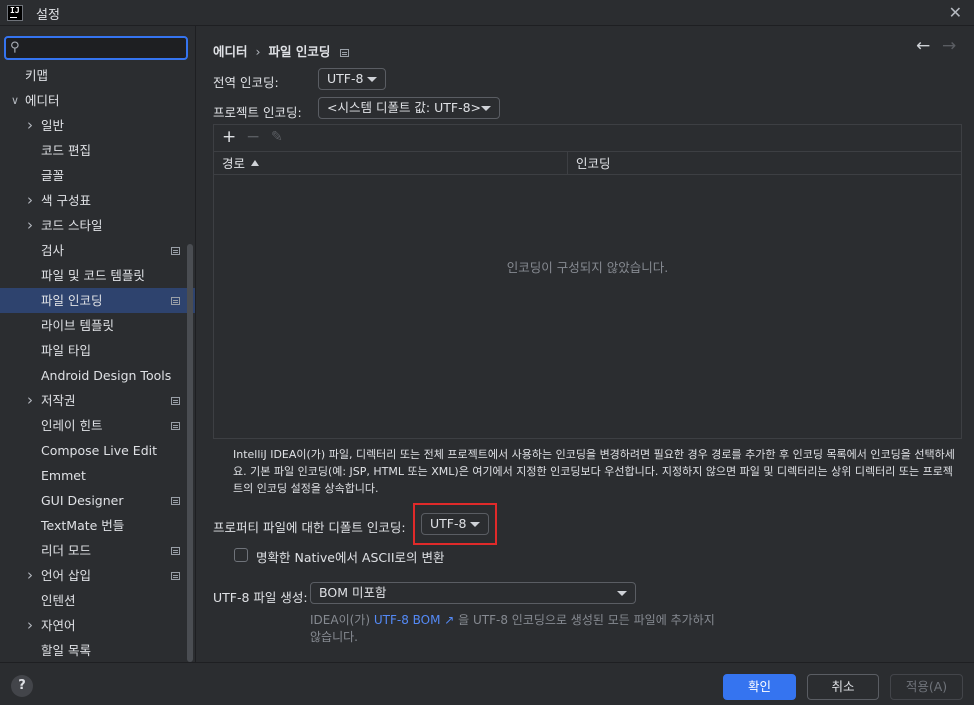  What do you see at coordinates (58, 600) in the screenshot?
I see `sidebar-item-label: 인텐션` at bounding box center [58, 600].